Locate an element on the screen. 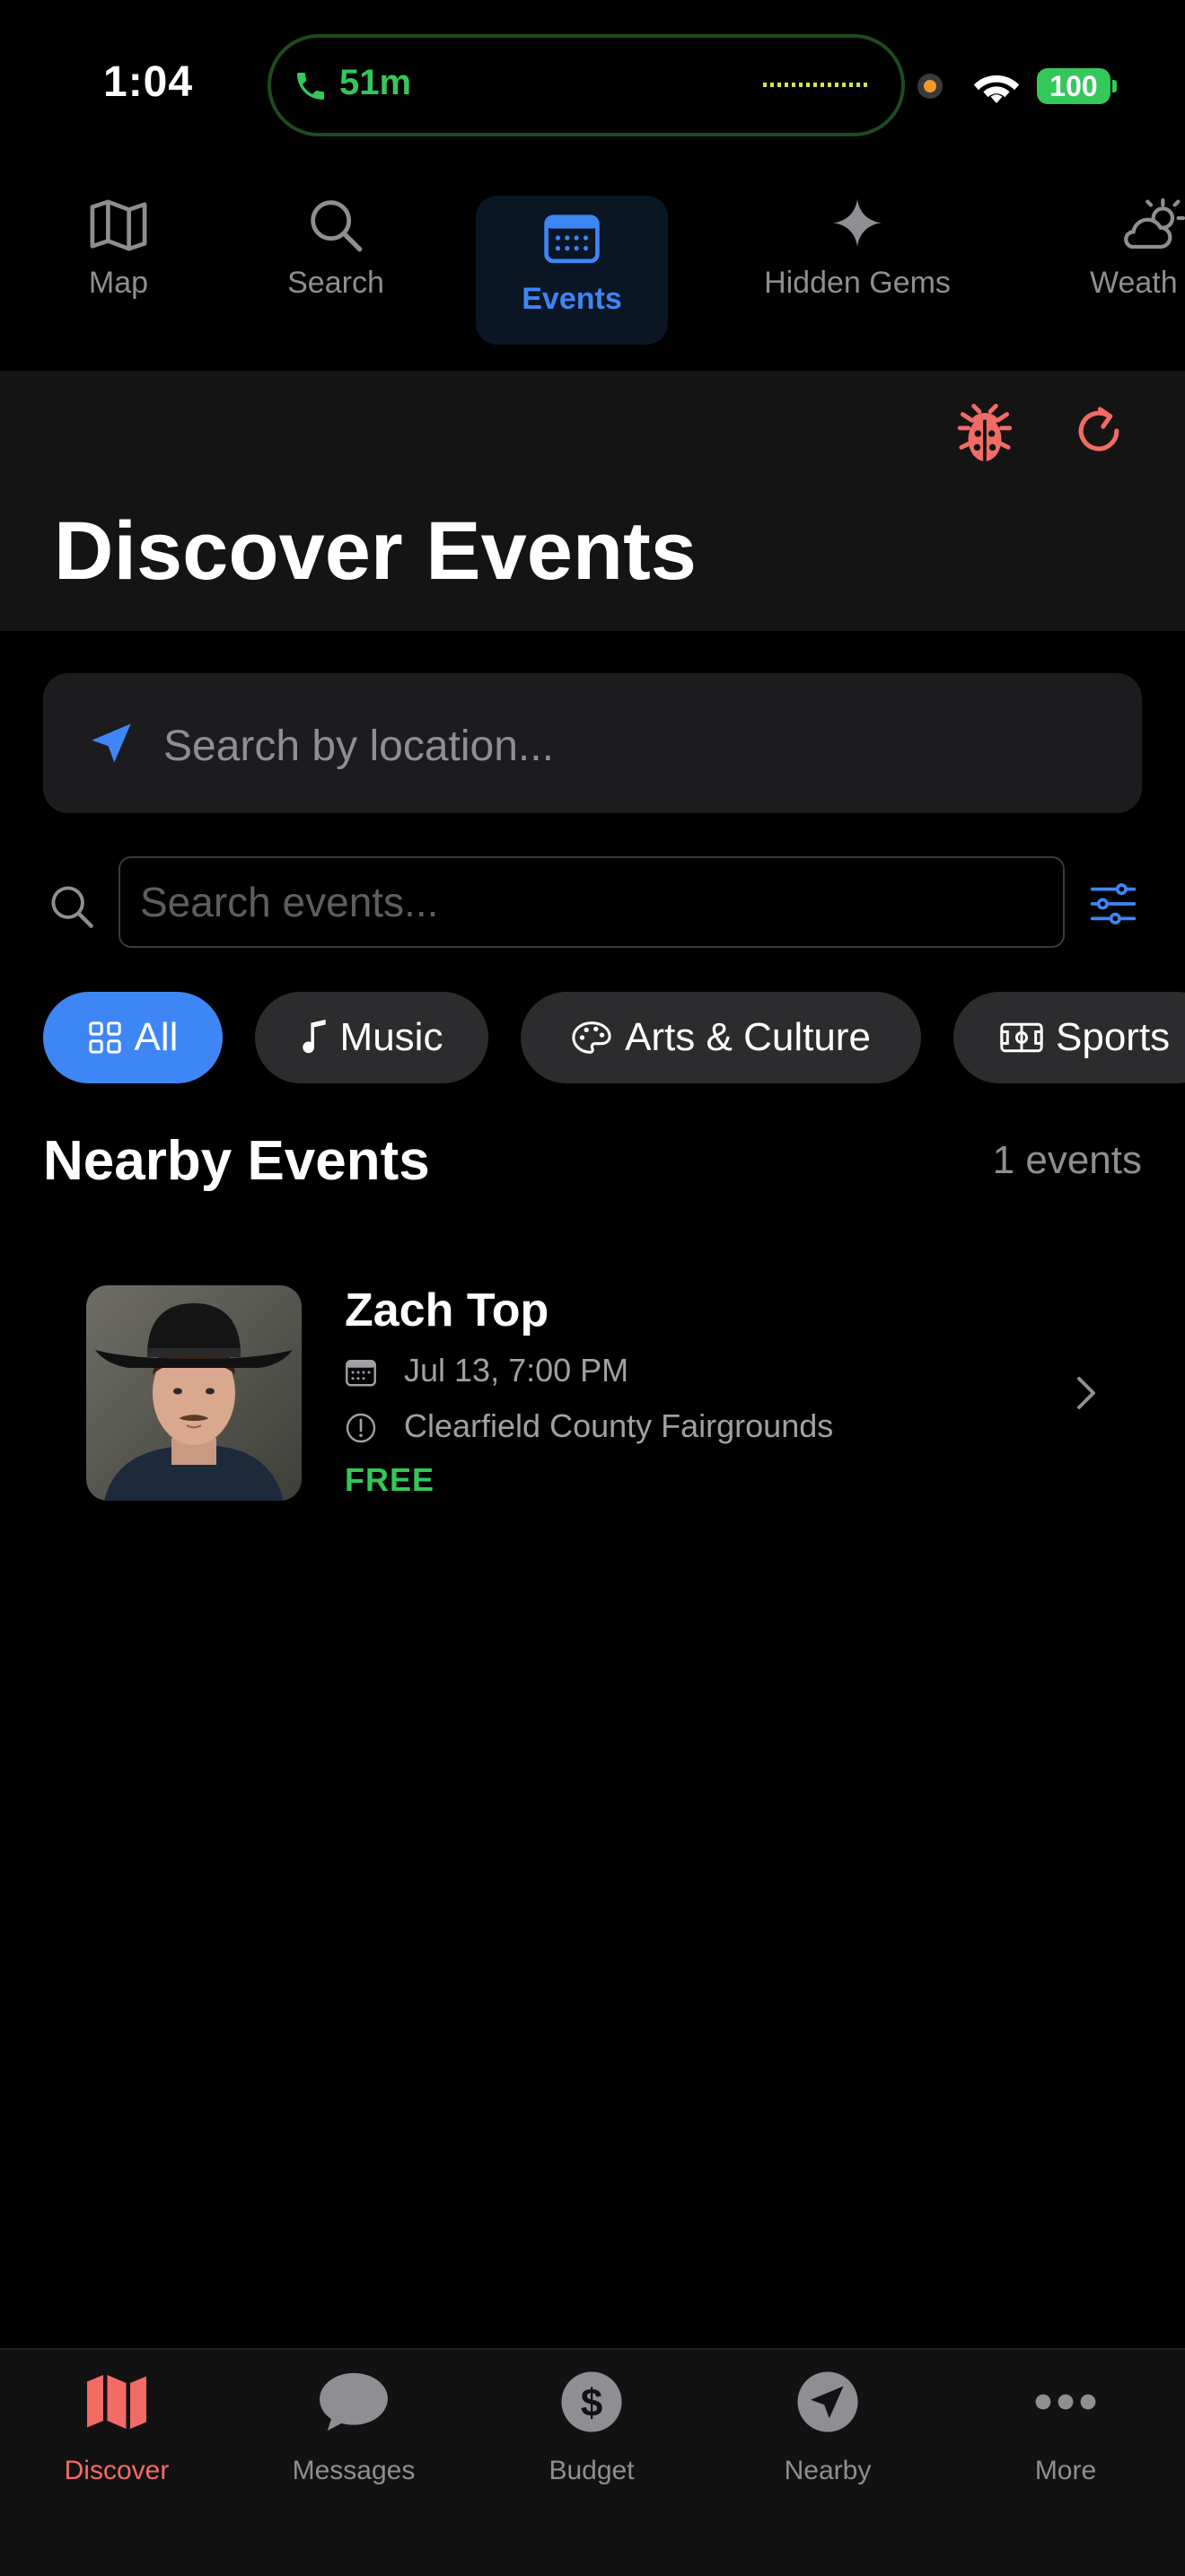  tab-map: Map is located at coordinates (118, 270).